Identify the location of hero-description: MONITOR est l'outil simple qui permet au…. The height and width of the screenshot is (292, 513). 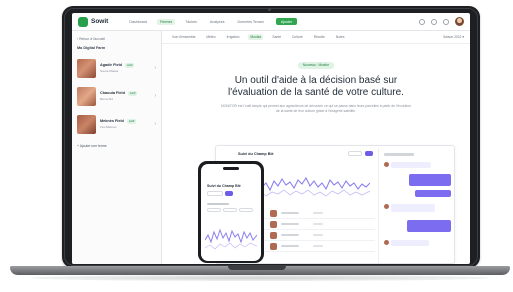
(316, 108).